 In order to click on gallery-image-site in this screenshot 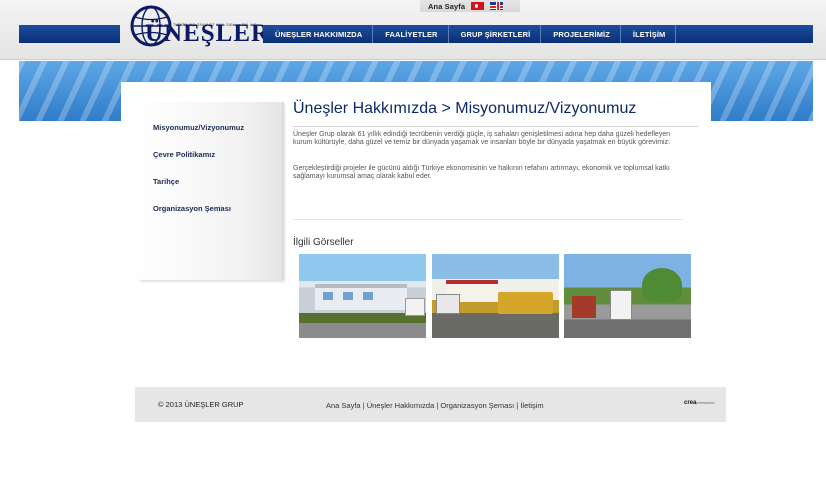, I will do `click(627, 296)`.